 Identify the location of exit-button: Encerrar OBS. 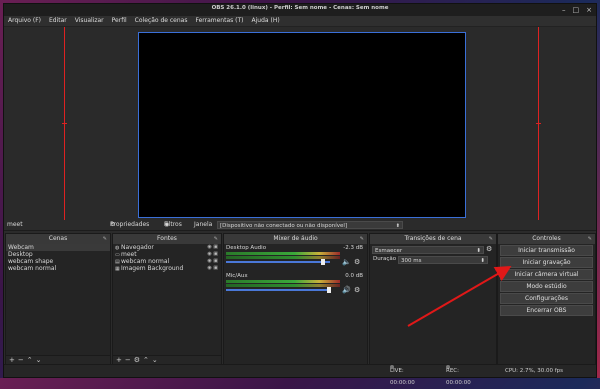
(546, 310).